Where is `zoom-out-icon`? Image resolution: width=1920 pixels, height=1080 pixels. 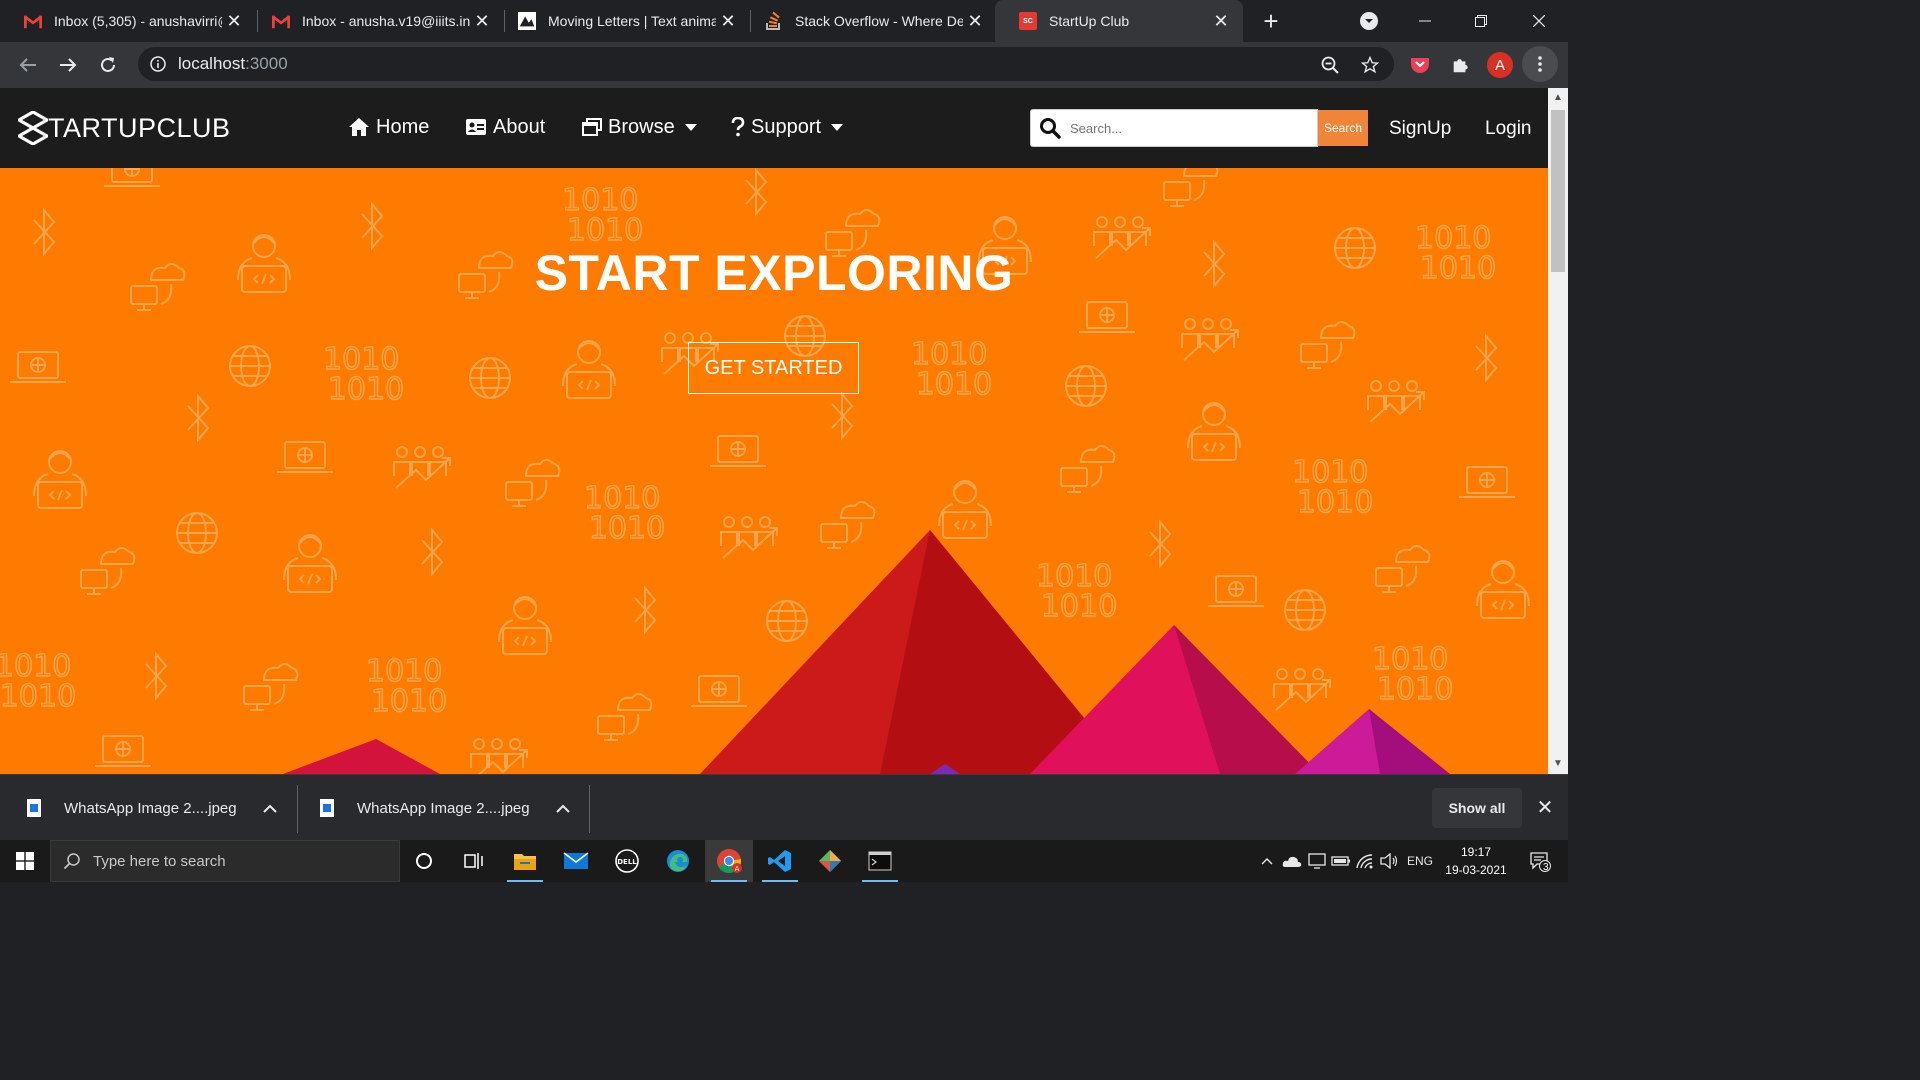 zoom-out-icon is located at coordinates (1330, 65).